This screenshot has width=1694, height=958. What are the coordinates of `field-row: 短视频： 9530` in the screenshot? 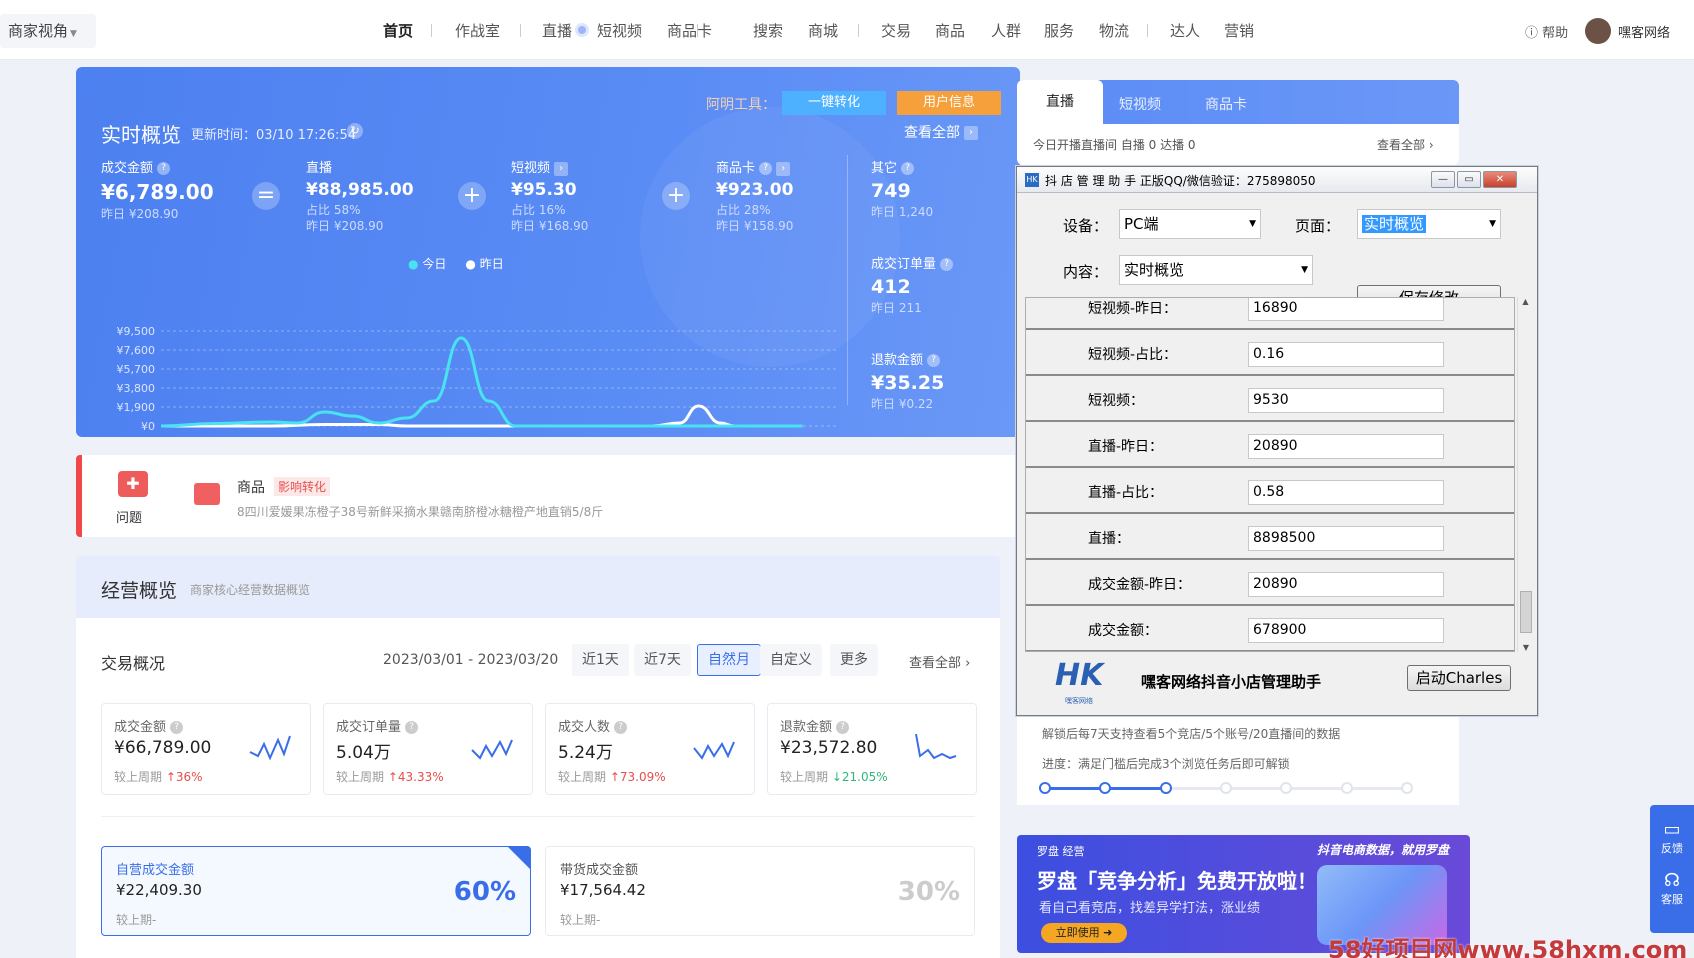 It's located at (1270, 399).